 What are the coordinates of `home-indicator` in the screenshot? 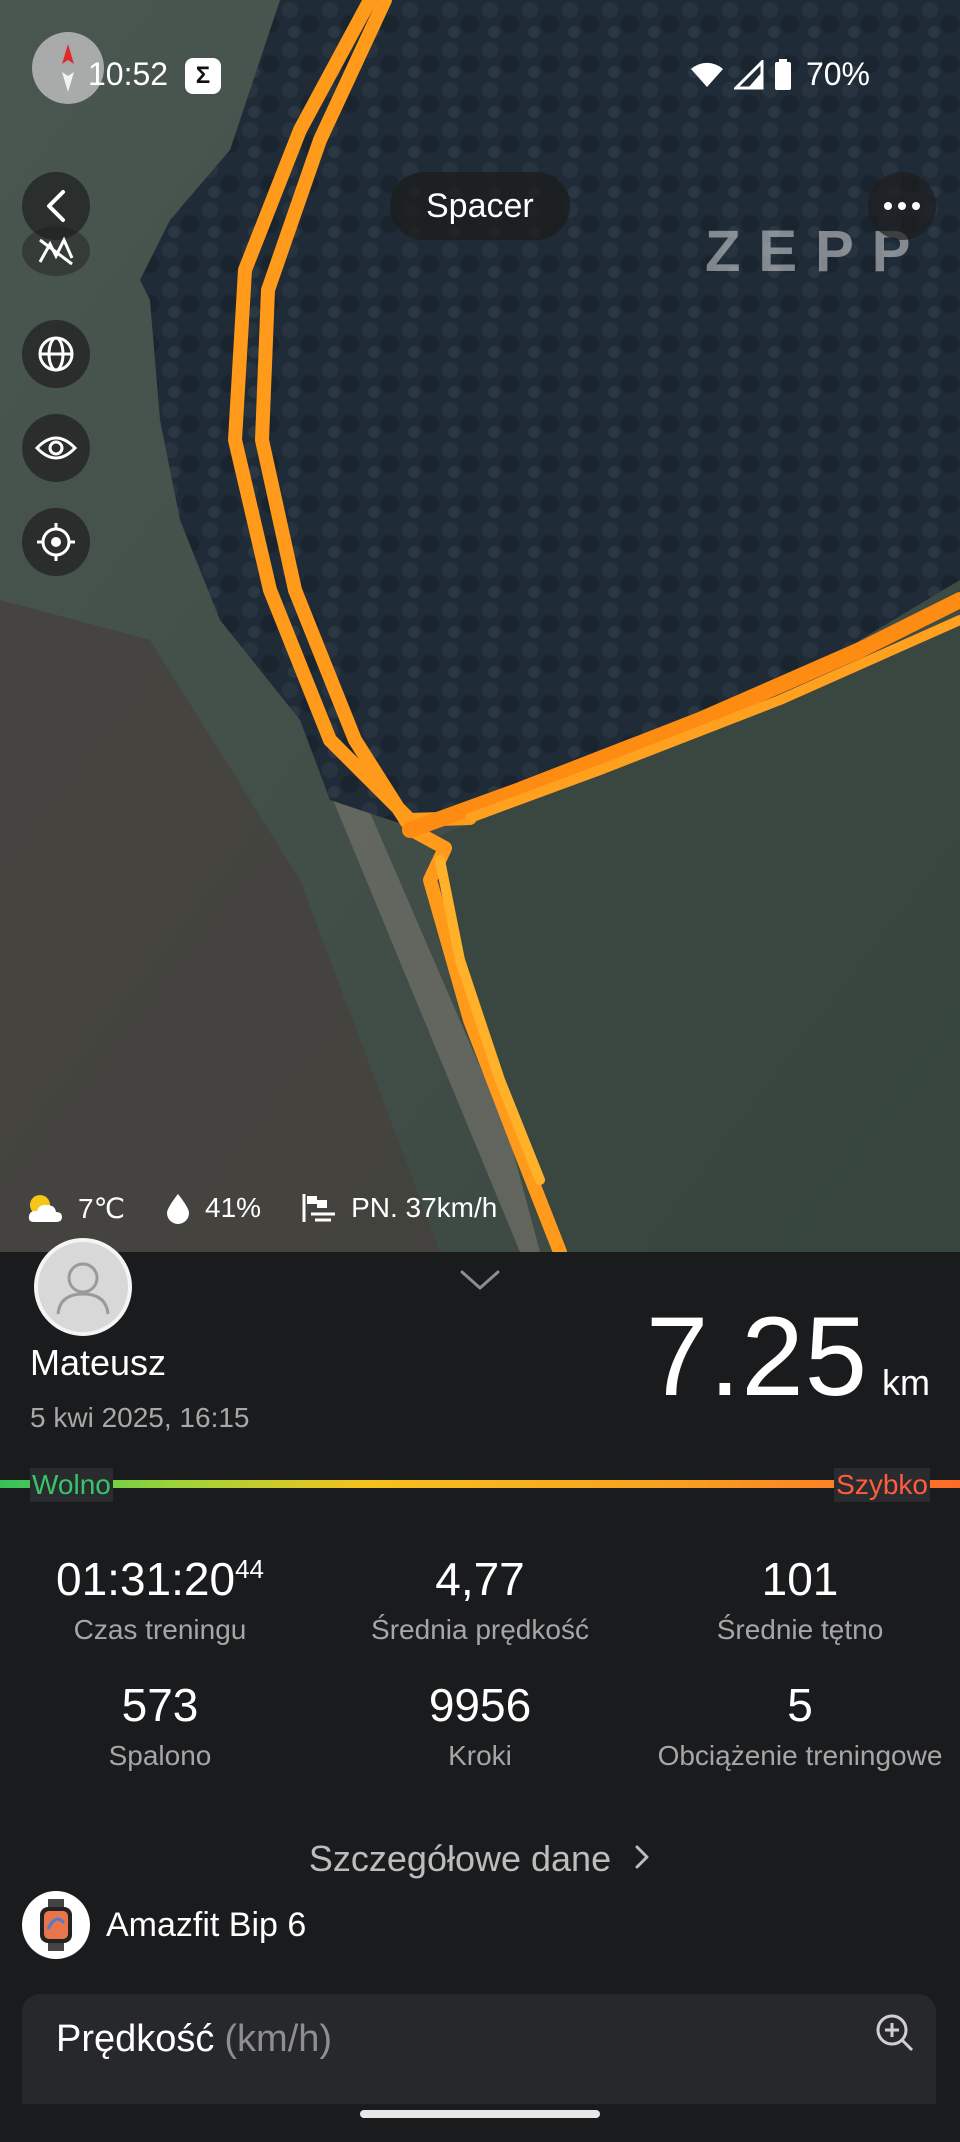 It's located at (480, 2114).